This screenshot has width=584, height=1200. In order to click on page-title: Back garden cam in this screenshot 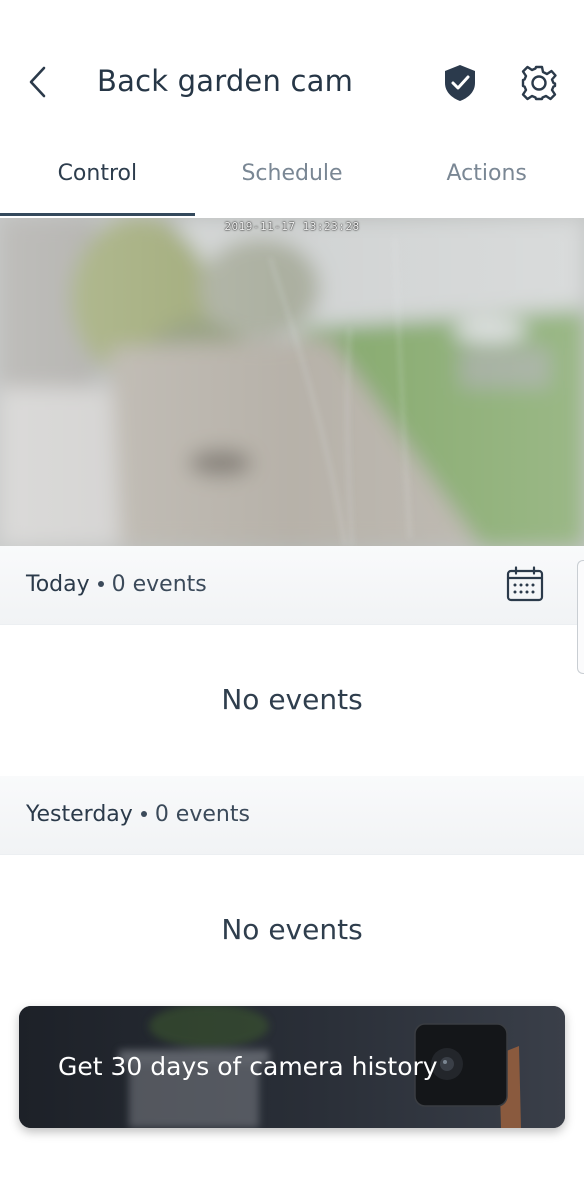, I will do `click(225, 81)`.